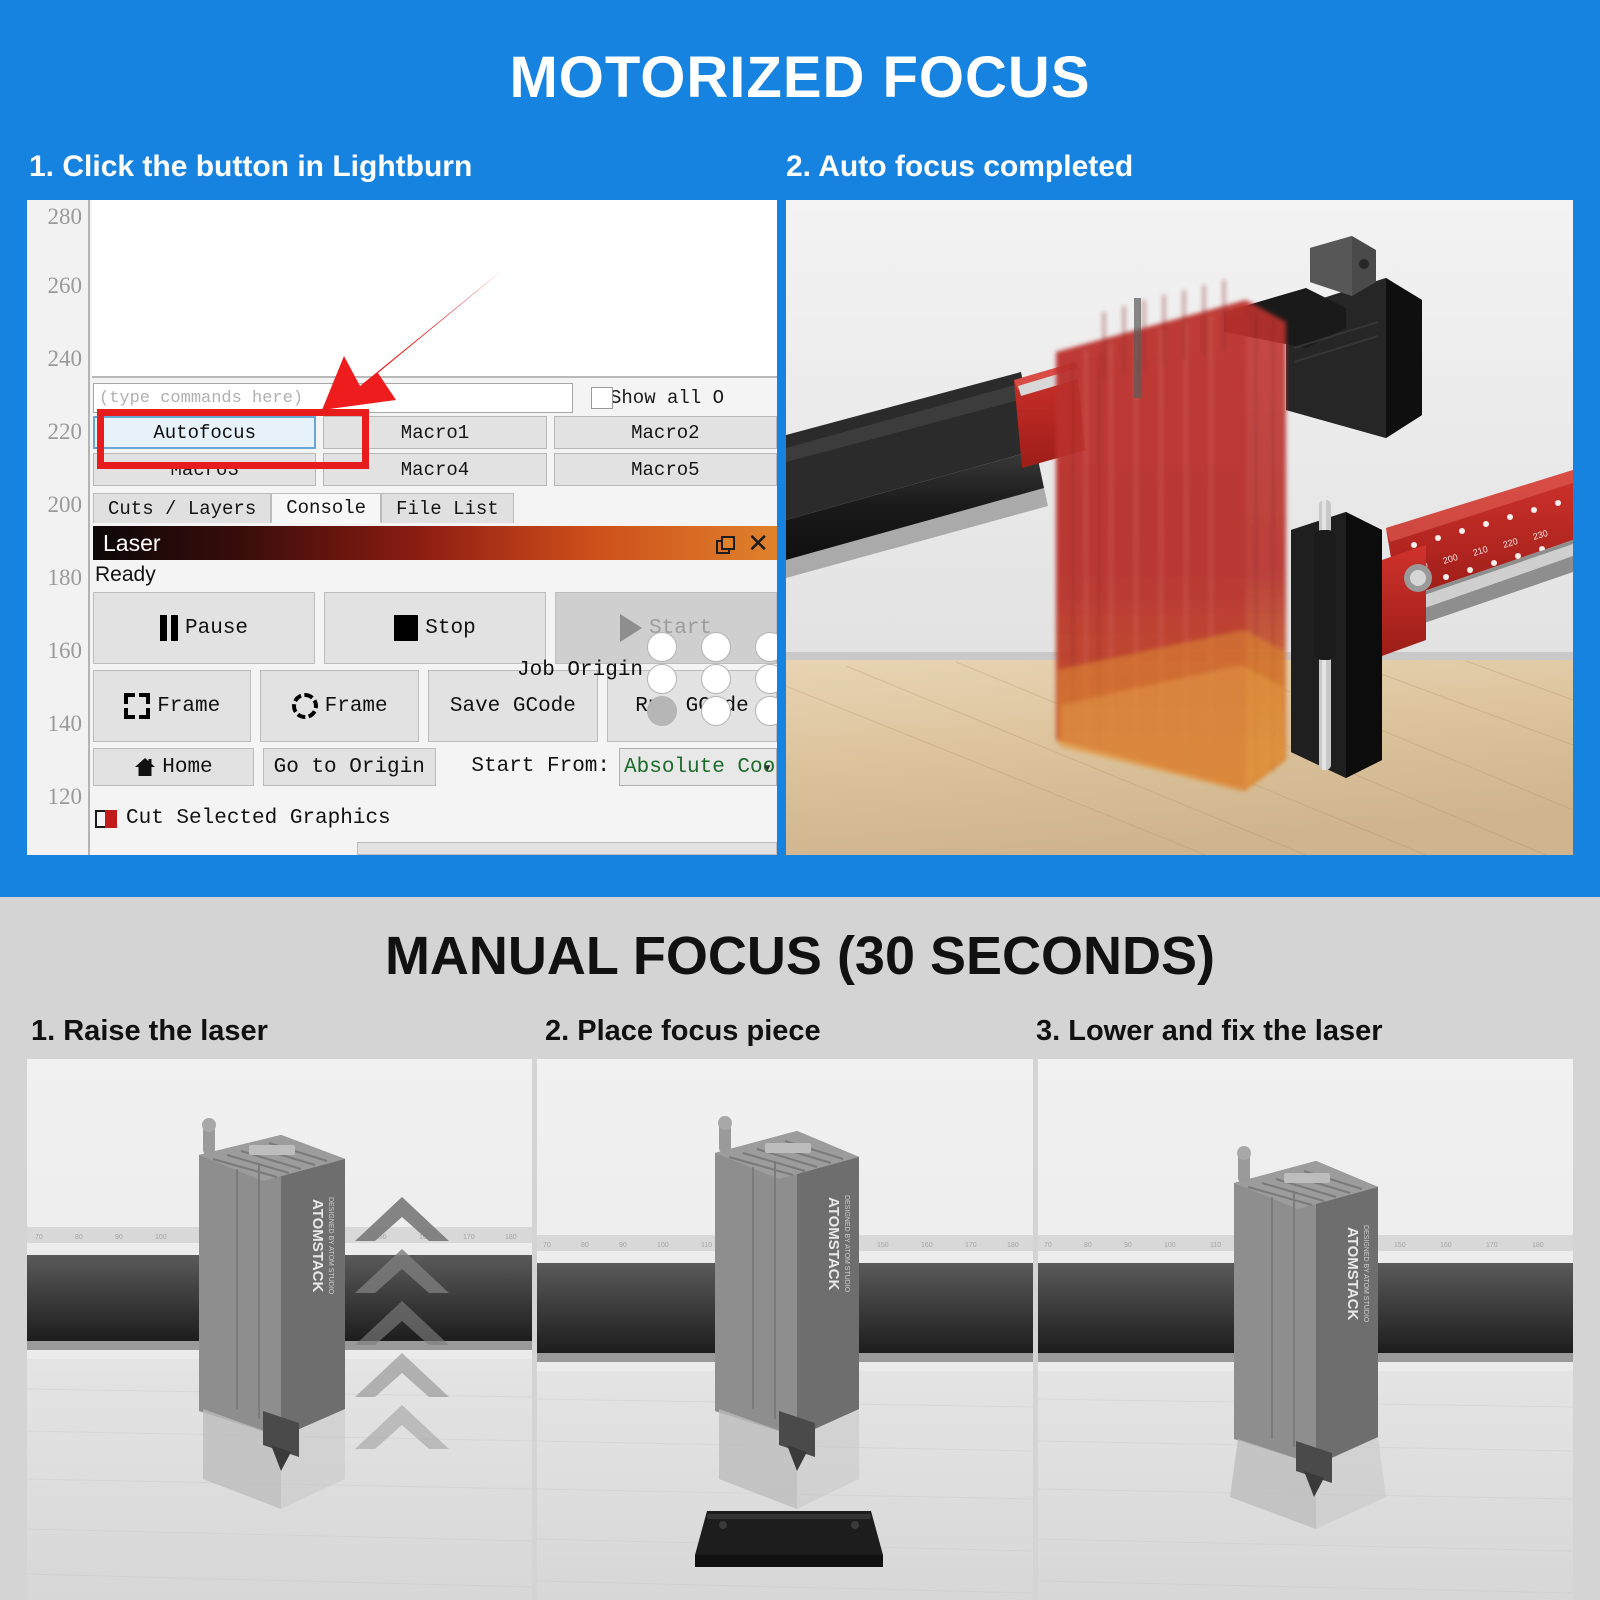 This screenshot has width=1600, height=1600. What do you see at coordinates (149, 1031) in the screenshot?
I see `manual-step1-label: 1. Raise the laser` at bounding box center [149, 1031].